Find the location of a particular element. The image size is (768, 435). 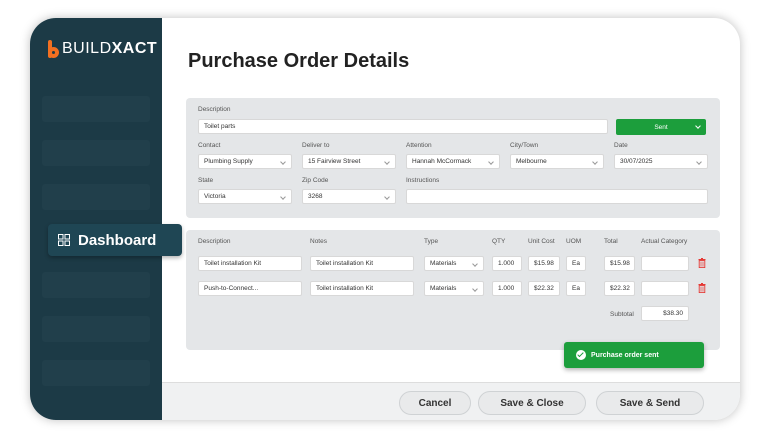

contact-select: Plumbing Supply is located at coordinates (245, 161).